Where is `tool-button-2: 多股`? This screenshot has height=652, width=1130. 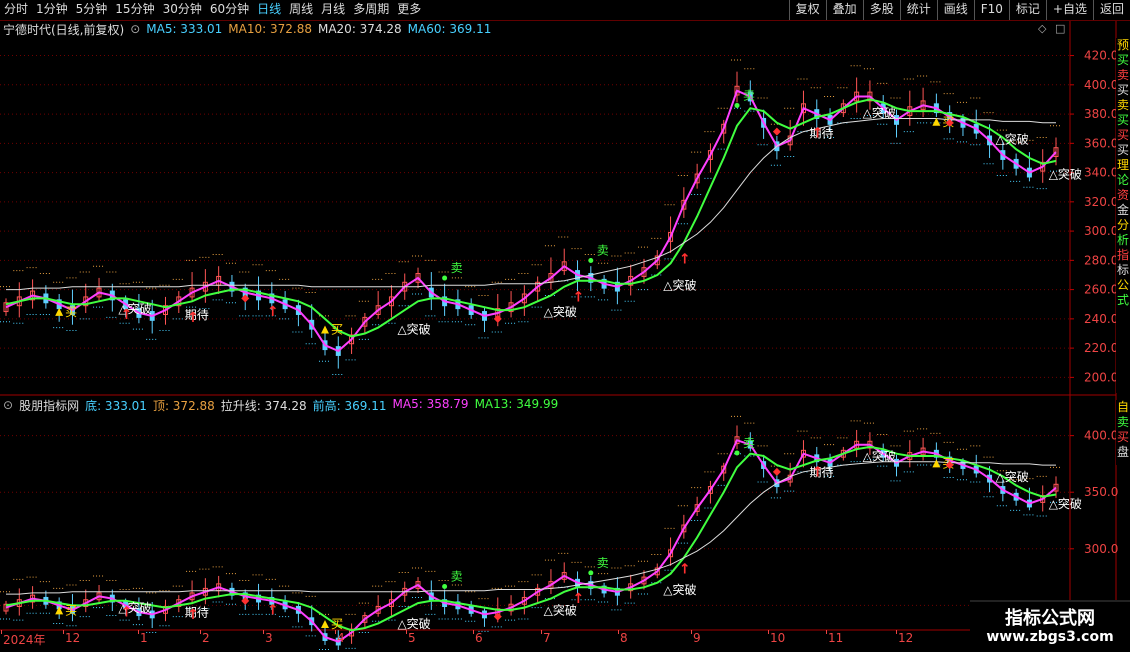 tool-button-2: 多股 is located at coordinates (881, 10).